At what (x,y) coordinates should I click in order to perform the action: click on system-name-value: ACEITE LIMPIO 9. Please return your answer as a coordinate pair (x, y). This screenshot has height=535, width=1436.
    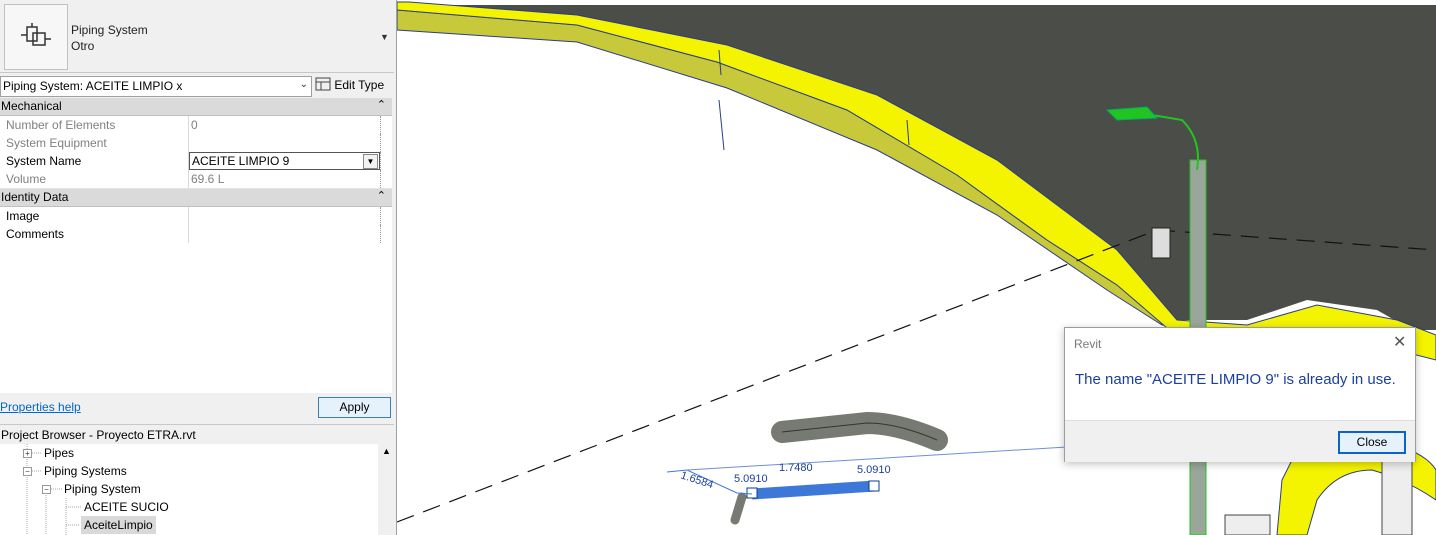
    Looking at the image, I should click on (241, 161).